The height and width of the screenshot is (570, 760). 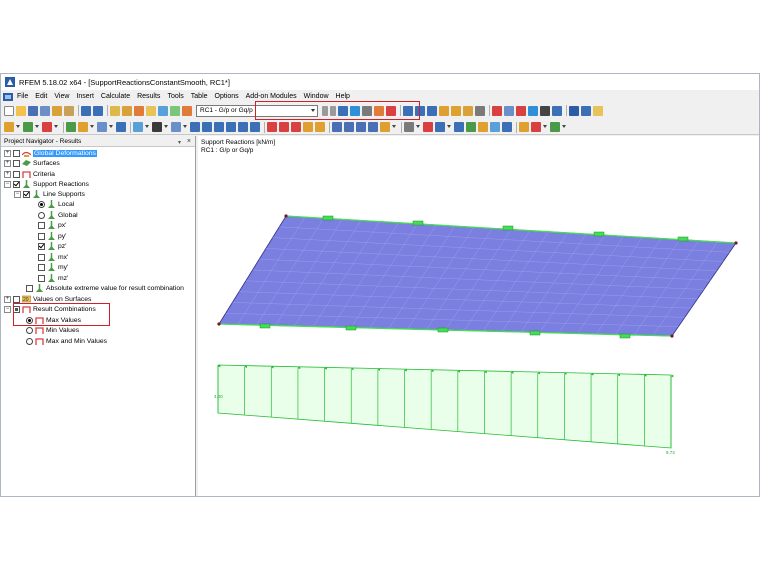 What do you see at coordinates (176, 127) in the screenshot?
I see `copy-icon` at bounding box center [176, 127].